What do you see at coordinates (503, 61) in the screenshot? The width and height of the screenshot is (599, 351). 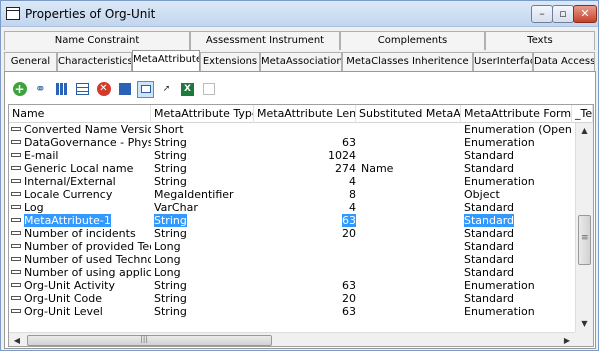 I see `tab-userinterface: UserInterface` at bounding box center [503, 61].